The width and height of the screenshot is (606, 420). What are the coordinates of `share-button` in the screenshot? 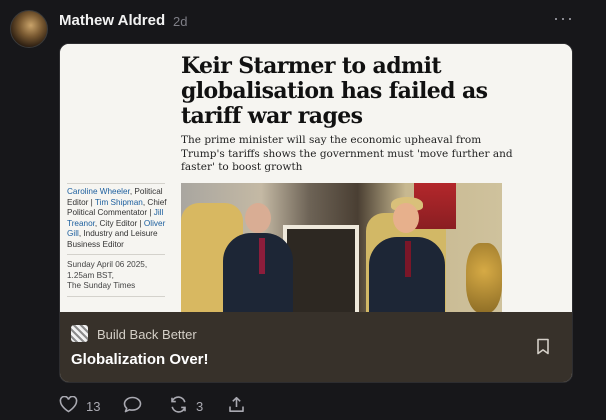 It's located at (236, 406).